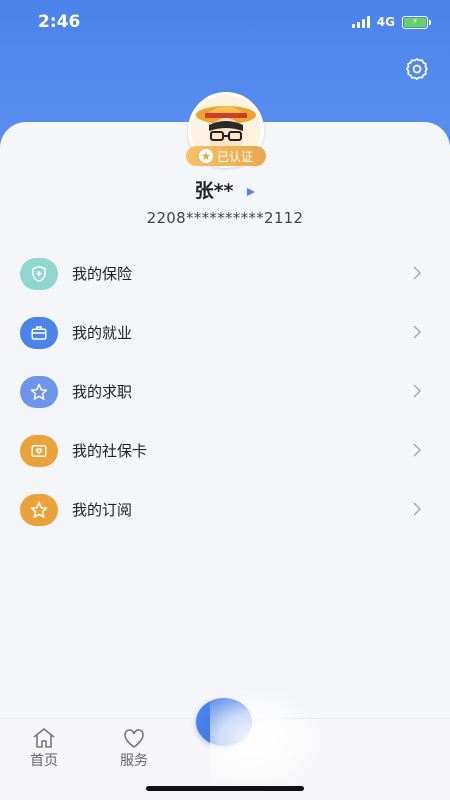 The height and width of the screenshot is (800, 450). Describe the element at coordinates (44, 738) in the screenshot. I see `home-icon` at that location.